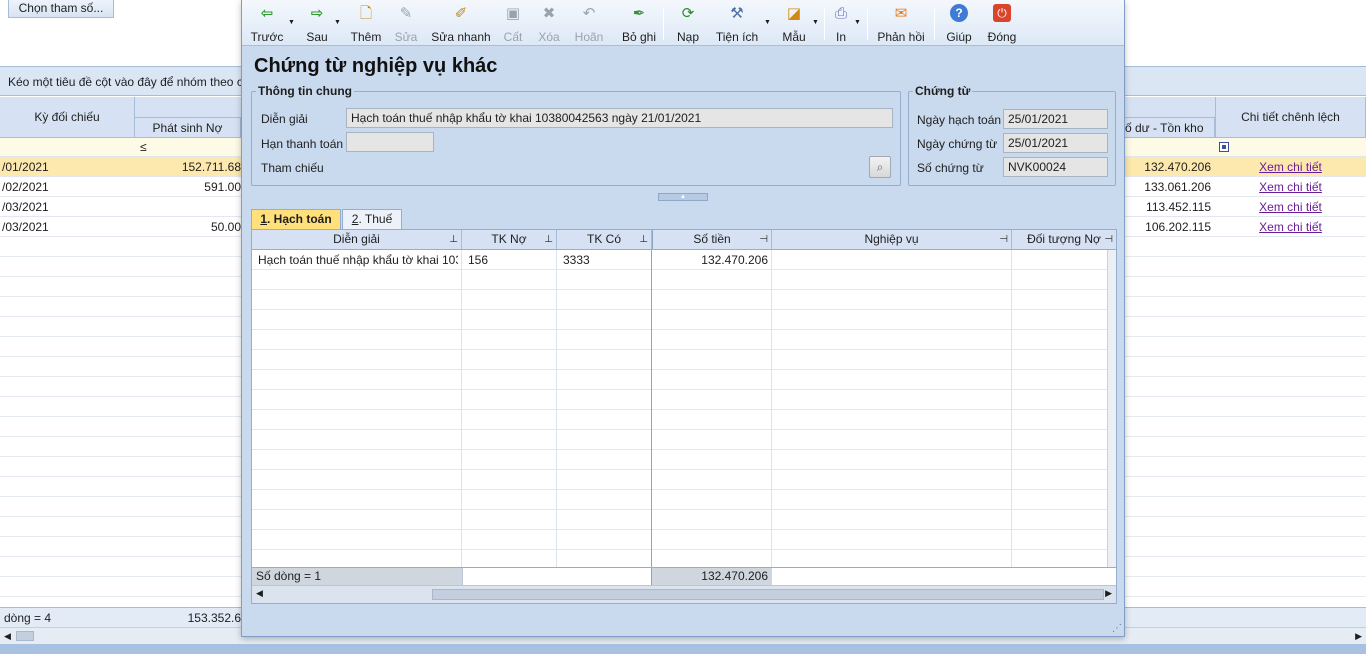 Image resolution: width=1366 pixels, height=654 pixels. I want to click on tab-thue: 2. Thuế, so click(372, 219).